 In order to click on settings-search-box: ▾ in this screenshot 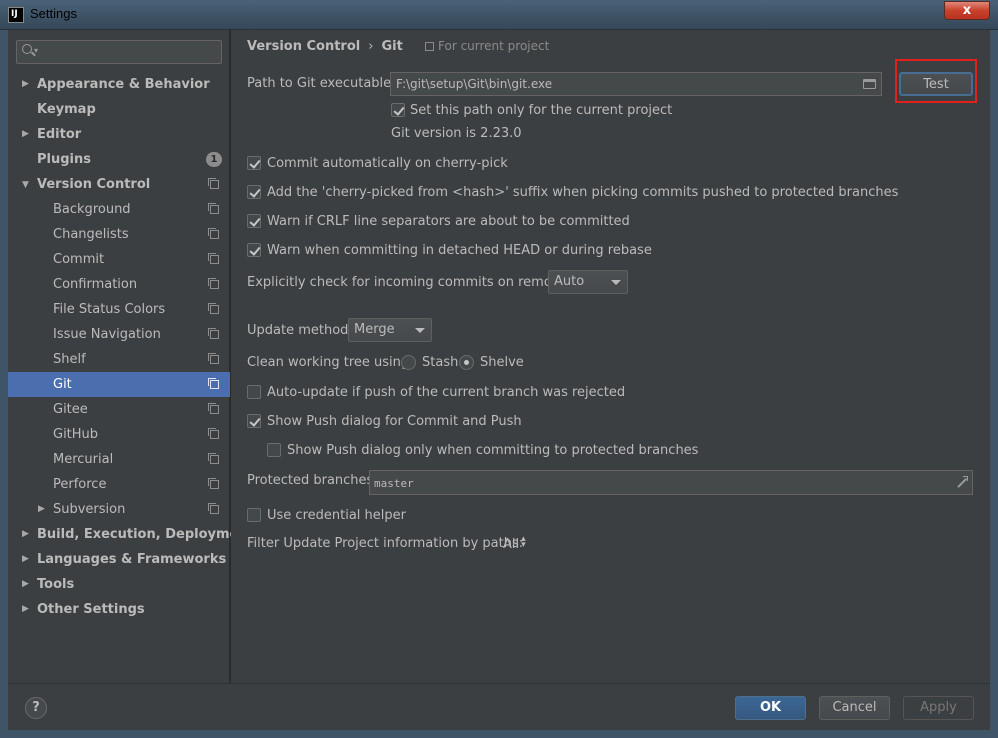, I will do `click(119, 52)`.